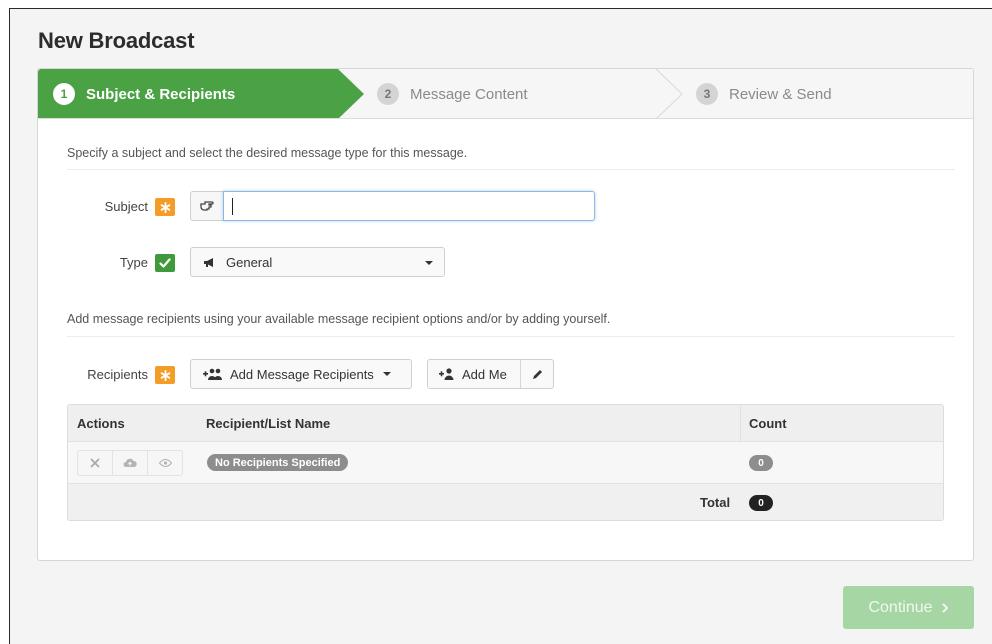 Image resolution: width=992 pixels, height=644 pixels. I want to click on hand-pointer-icon, so click(206, 206).